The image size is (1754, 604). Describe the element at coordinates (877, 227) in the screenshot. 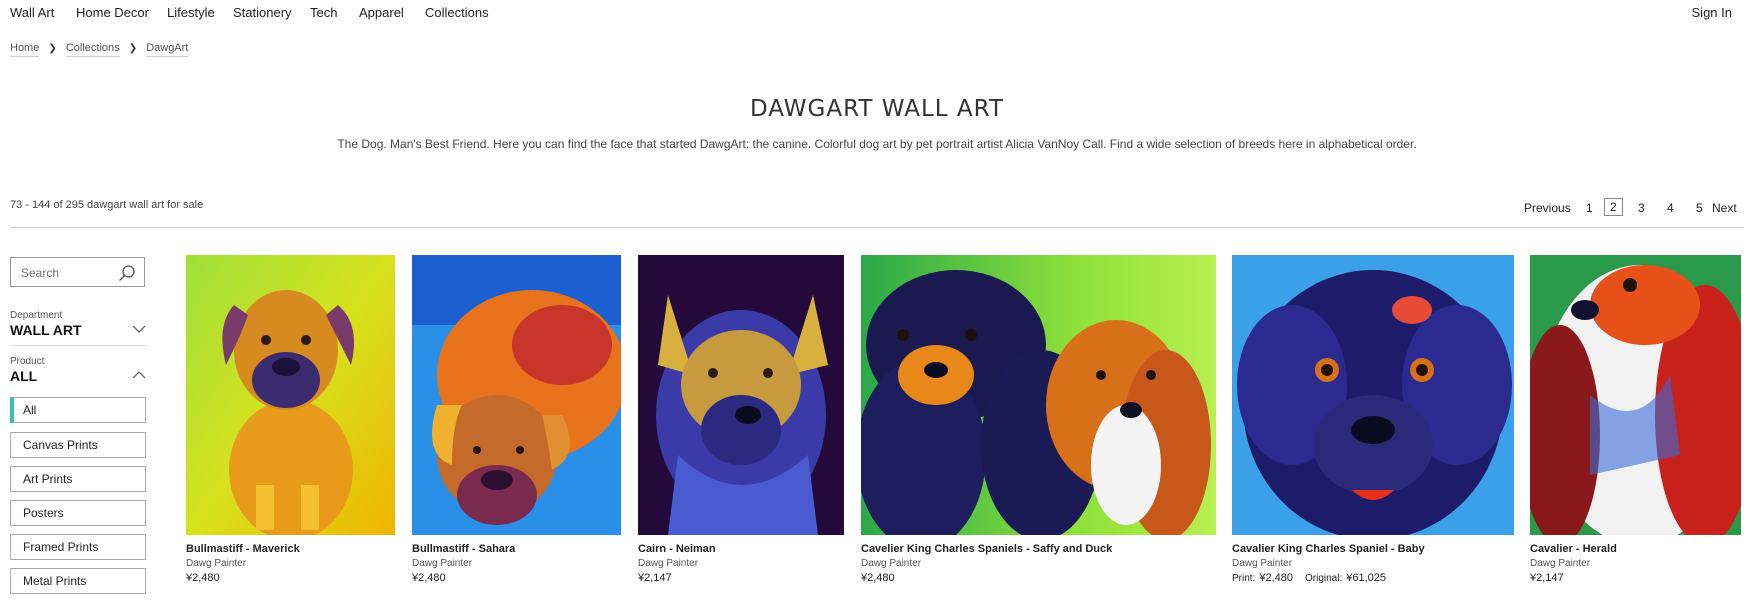

I see `divider` at that location.